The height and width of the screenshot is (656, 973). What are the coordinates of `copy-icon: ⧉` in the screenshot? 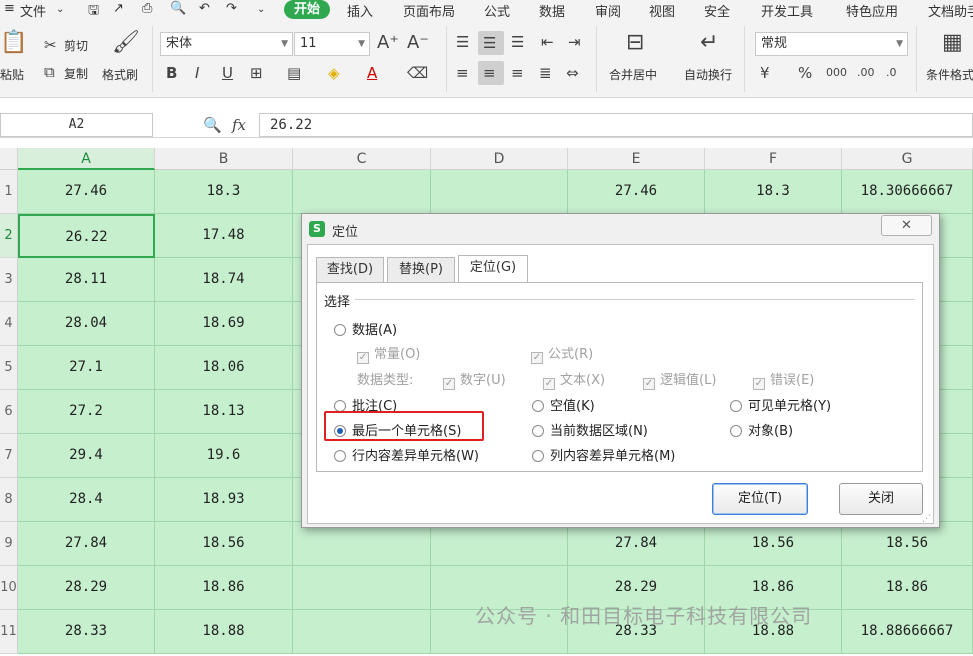 It's located at (49, 72).